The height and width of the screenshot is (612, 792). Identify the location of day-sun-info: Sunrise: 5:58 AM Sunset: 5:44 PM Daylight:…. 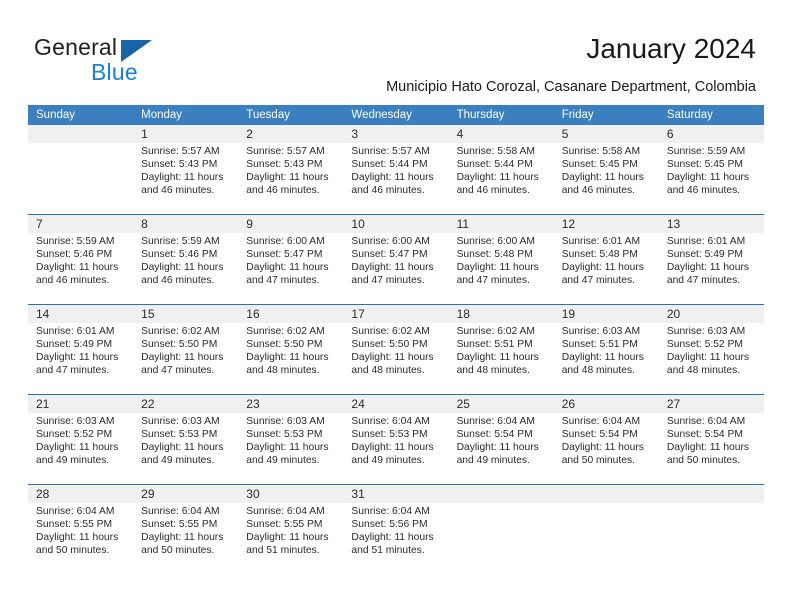
(501, 170).